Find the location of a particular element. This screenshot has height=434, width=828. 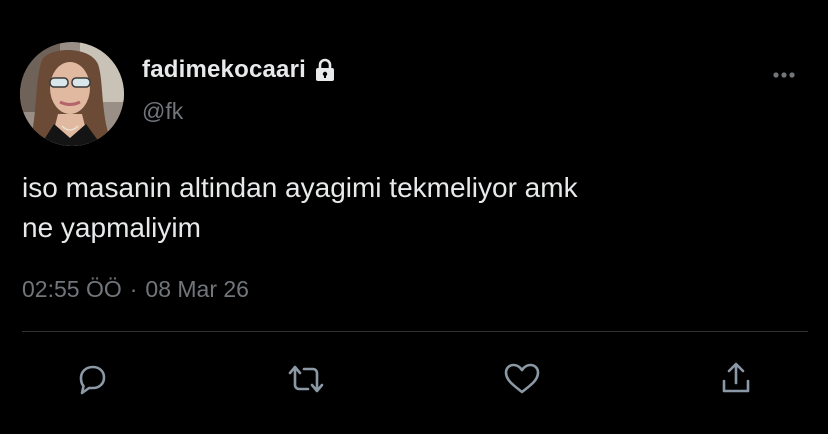

heart-icon is located at coordinates (522, 378).